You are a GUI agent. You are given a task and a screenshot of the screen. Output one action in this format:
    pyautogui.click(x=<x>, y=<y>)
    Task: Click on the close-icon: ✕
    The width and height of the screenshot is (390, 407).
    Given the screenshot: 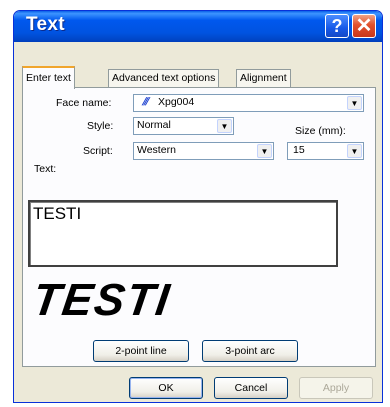 What is the action you would take?
    pyautogui.click(x=364, y=26)
    